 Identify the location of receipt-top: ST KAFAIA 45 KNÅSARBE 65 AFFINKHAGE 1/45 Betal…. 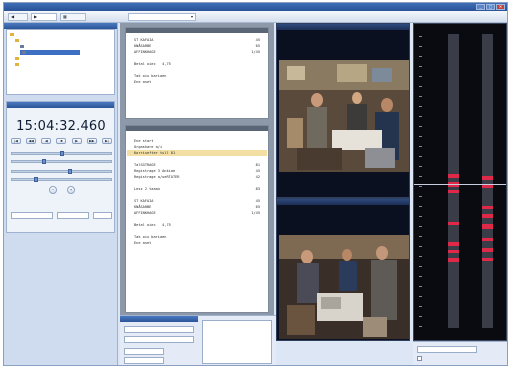
(197, 73).